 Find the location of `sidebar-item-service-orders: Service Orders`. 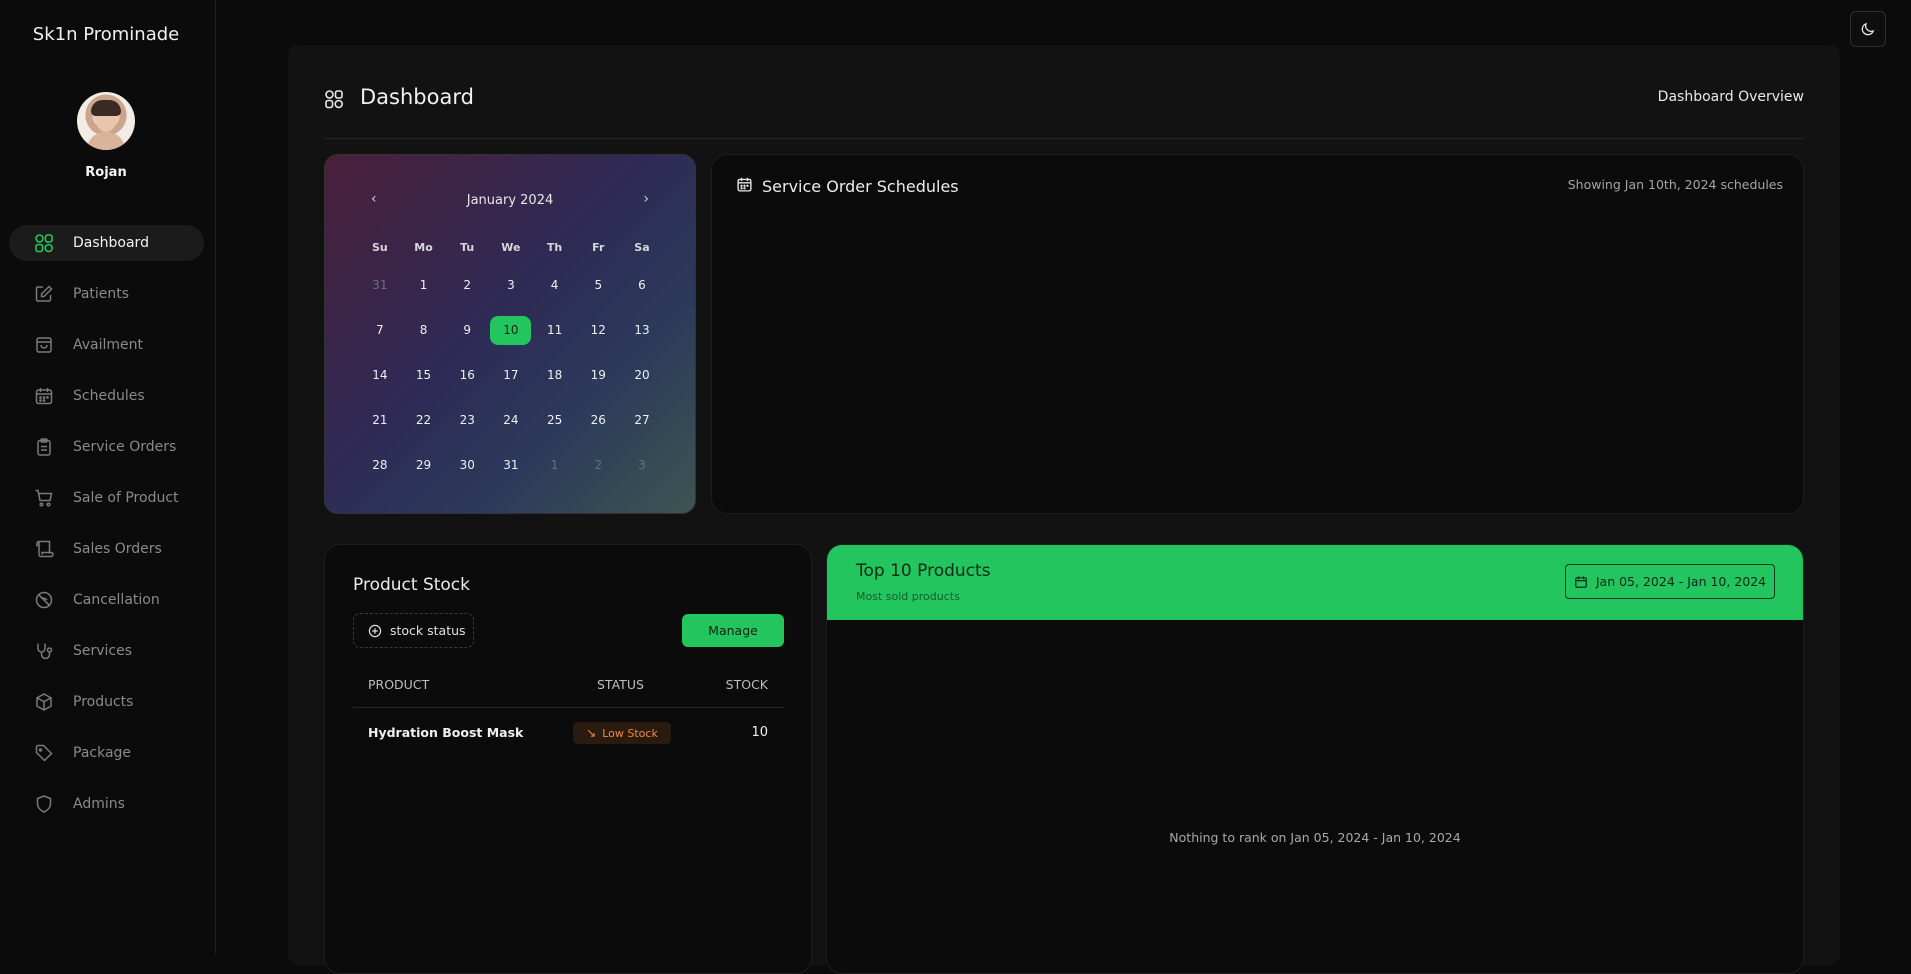

sidebar-item-service-orders: Service Orders is located at coordinates (106, 447).